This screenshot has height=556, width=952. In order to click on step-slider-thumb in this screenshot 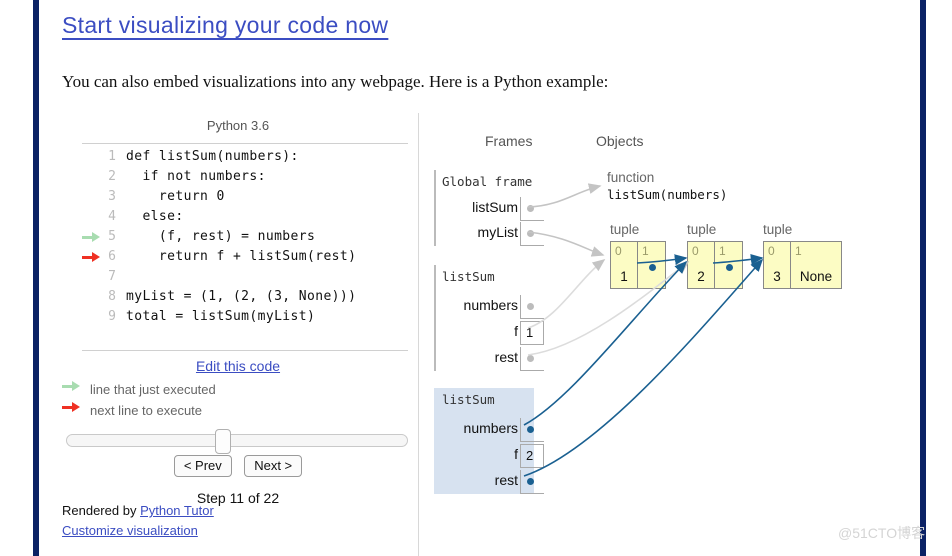, I will do `click(223, 441)`.